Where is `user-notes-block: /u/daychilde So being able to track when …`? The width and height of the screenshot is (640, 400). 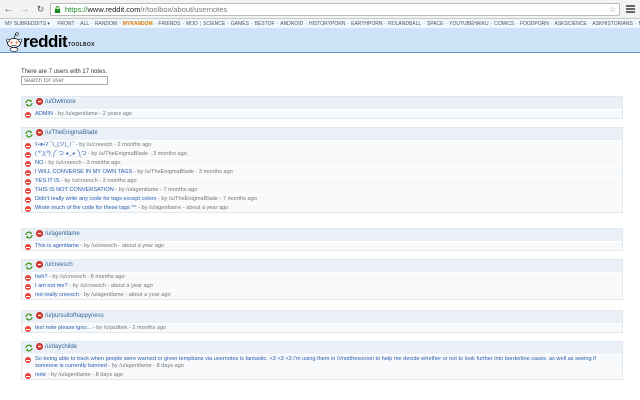 user-notes-block: /u/daychilde So being able to track when … is located at coordinates (322, 360).